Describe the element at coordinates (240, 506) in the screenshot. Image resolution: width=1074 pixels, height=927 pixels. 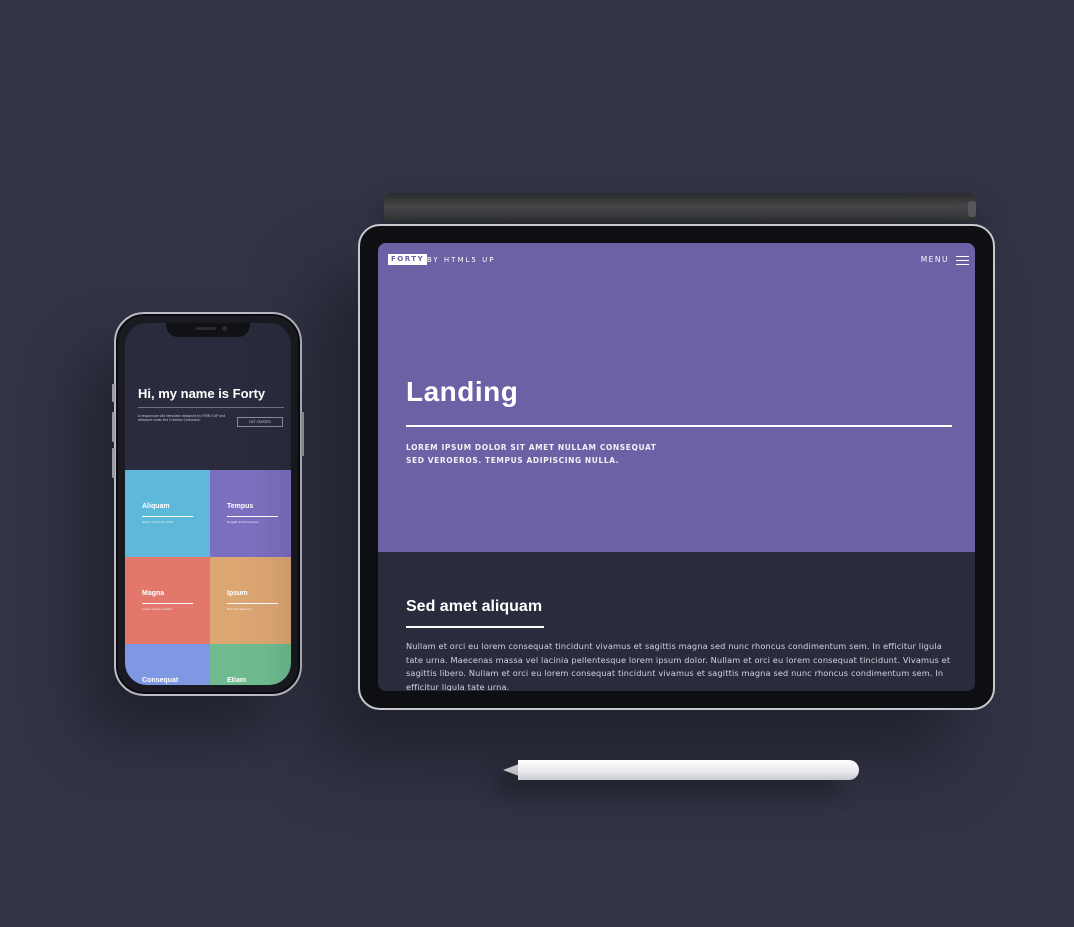
I see `tile-label: Tempus` at that location.